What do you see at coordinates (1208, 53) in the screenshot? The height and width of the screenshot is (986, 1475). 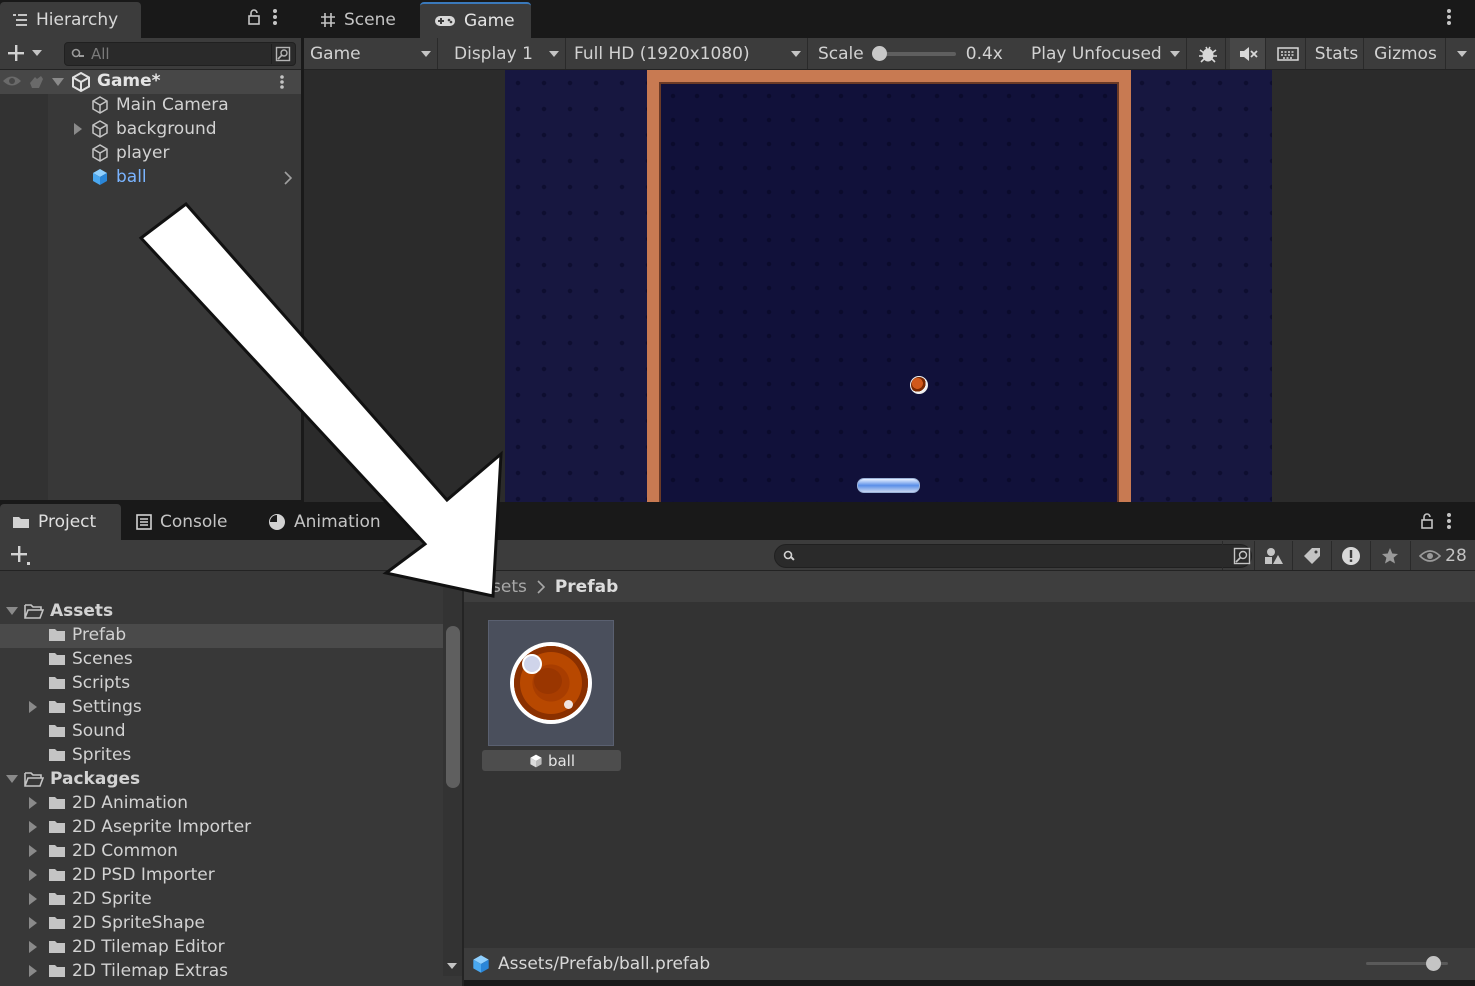 I see `frame-debugger-button` at bounding box center [1208, 53].